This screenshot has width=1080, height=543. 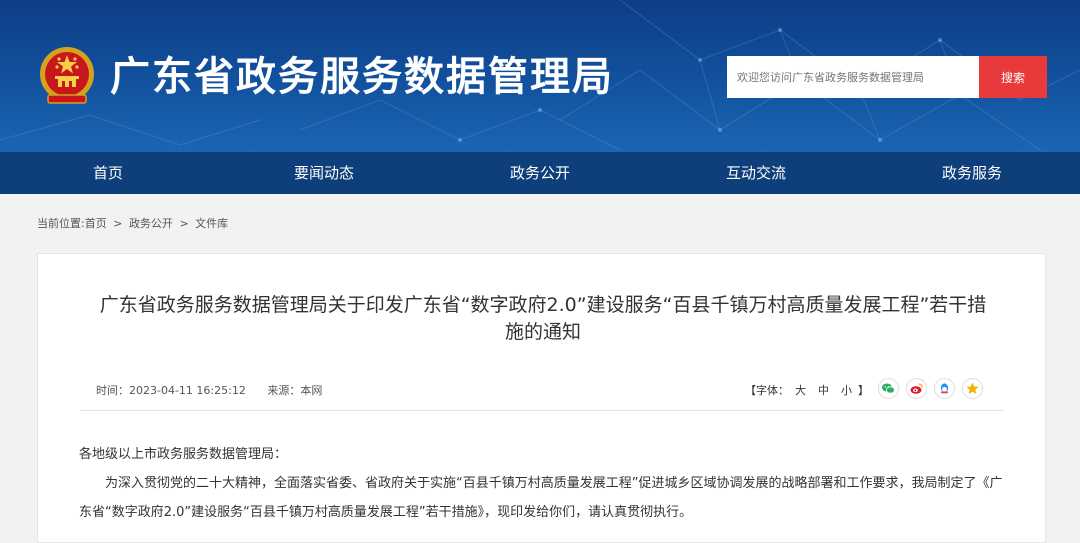 I want to click on main-nav: 首页 要闻动态 政务公开 互动交流 政务服务, so click(x=540, y=173).